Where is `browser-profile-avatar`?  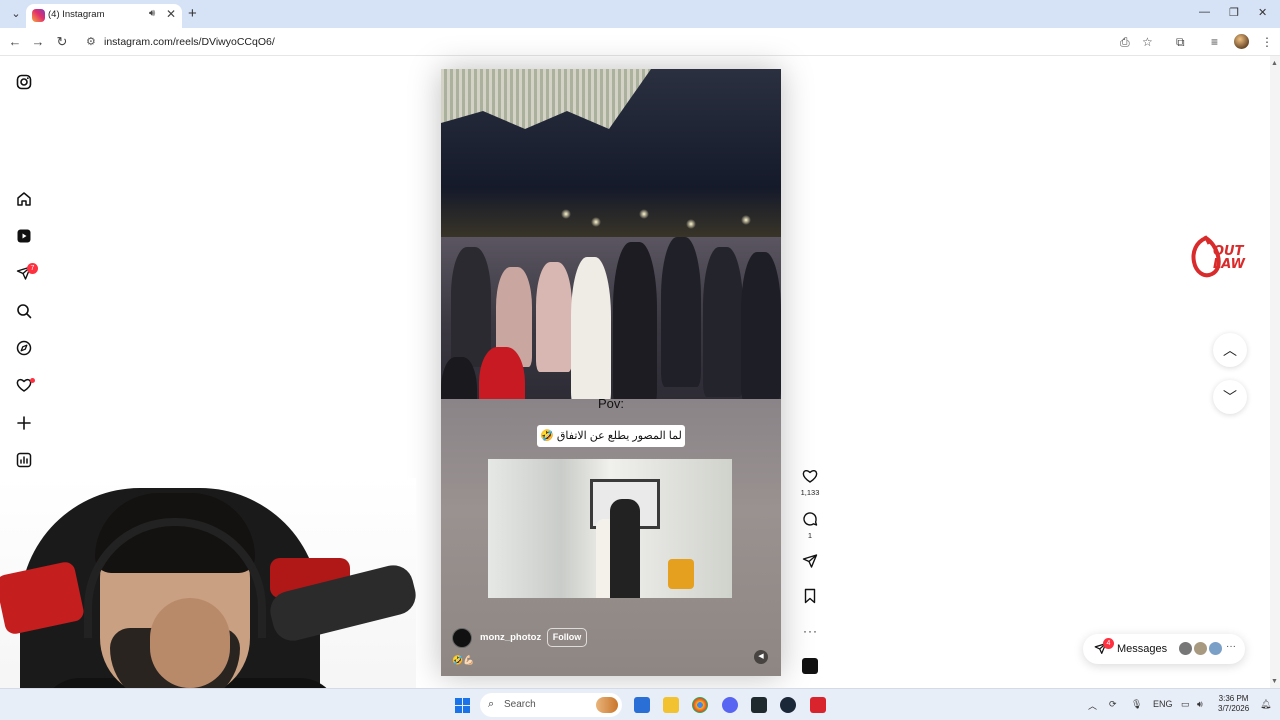 browser-profile-avatar is located at coordinates (1241, 41).